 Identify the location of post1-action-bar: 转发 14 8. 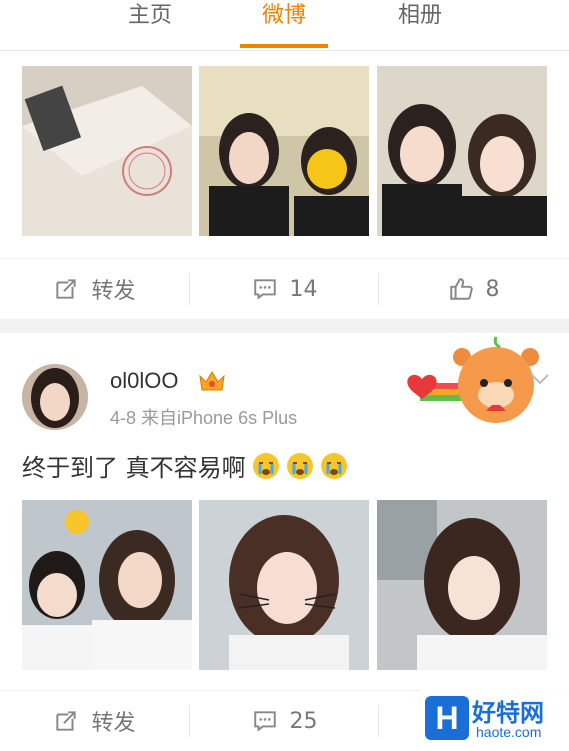
(284, 288).